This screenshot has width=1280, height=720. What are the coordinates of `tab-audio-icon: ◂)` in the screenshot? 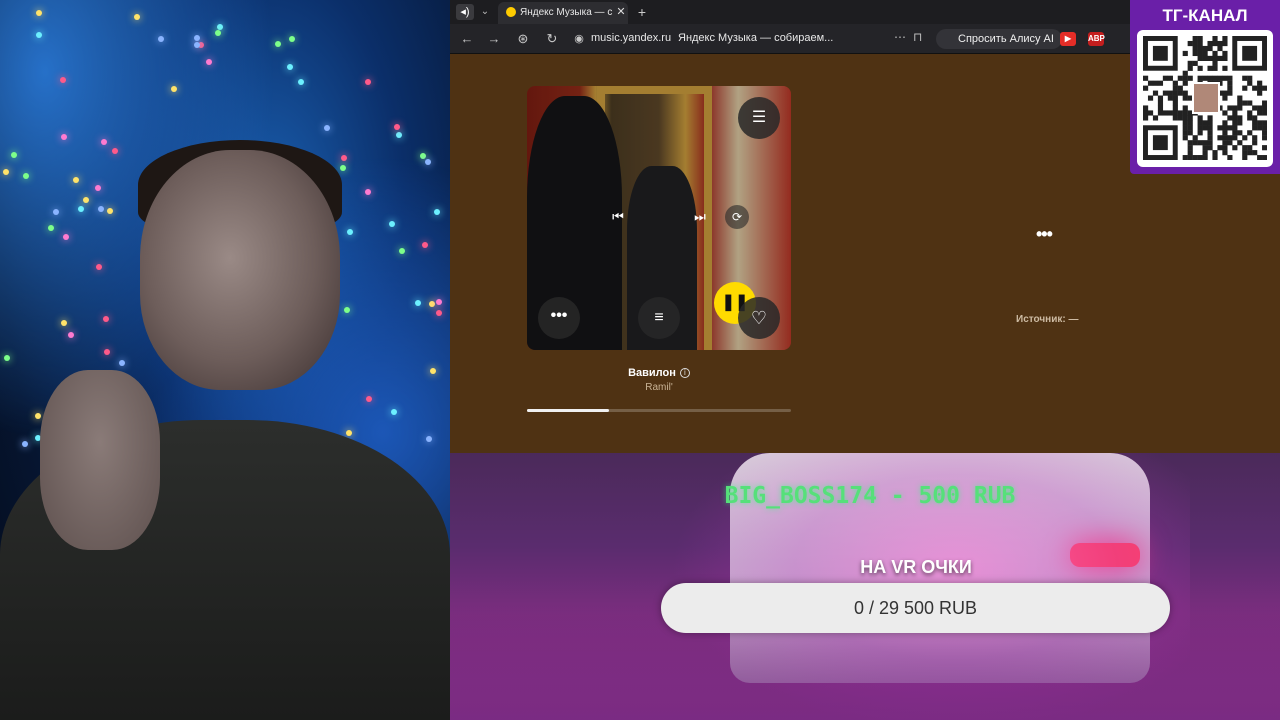 It's located at (465, 12).